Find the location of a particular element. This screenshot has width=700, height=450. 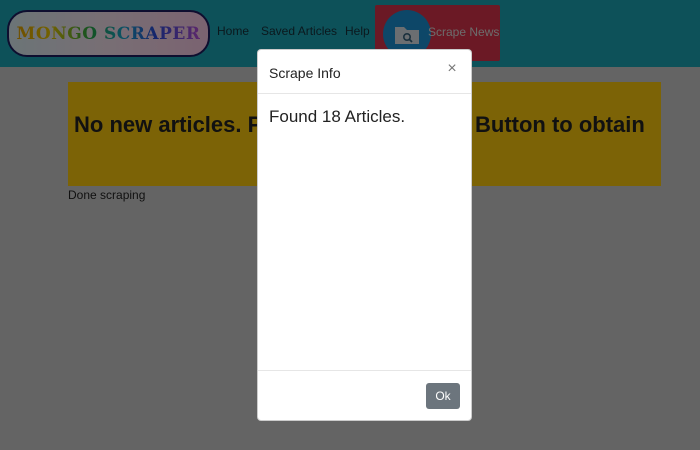

modal-title: Scrape Info is located at coordinates (305, 73).